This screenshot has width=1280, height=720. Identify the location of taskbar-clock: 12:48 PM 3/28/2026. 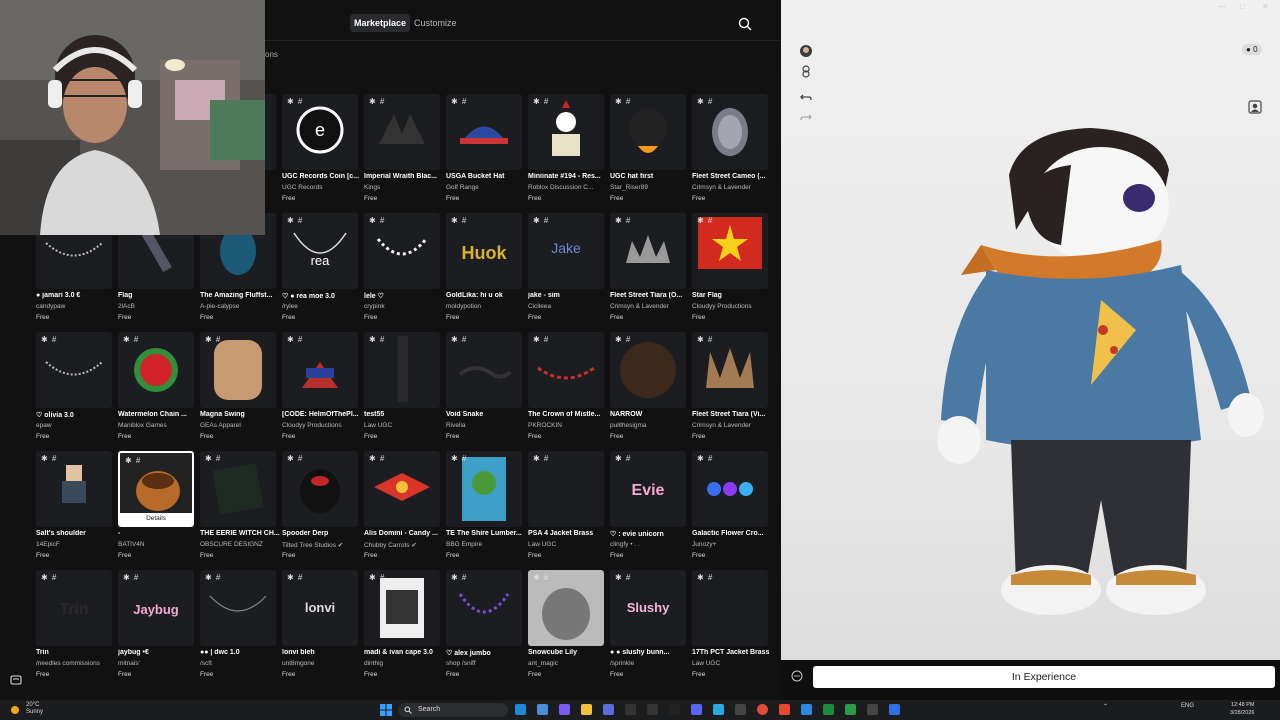
(1242, 709).